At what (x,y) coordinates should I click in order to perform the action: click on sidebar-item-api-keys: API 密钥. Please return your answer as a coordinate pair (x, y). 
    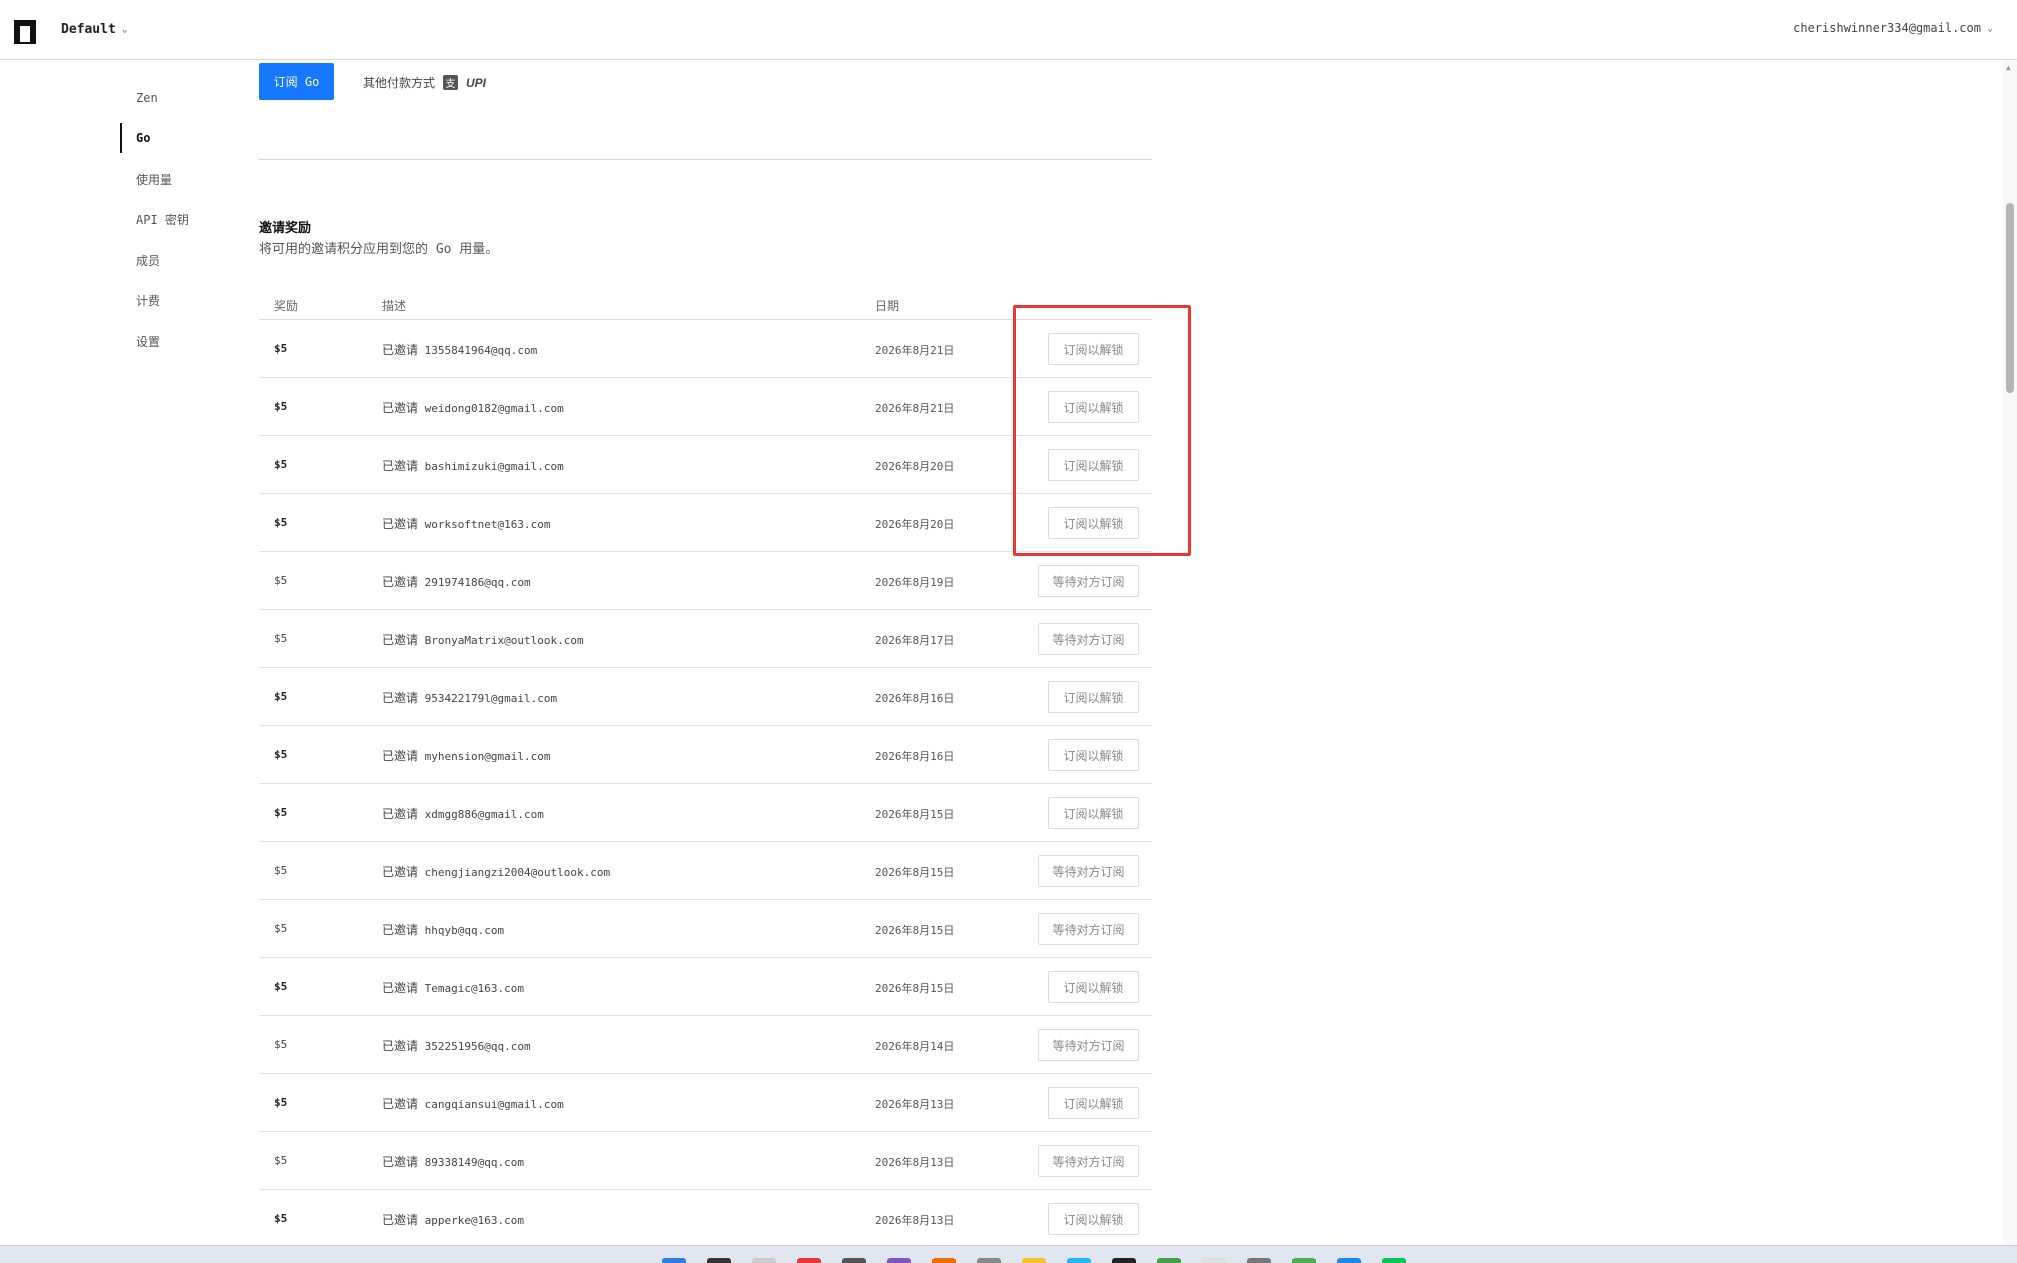
    Looking at the image, I should click on (180, 219).